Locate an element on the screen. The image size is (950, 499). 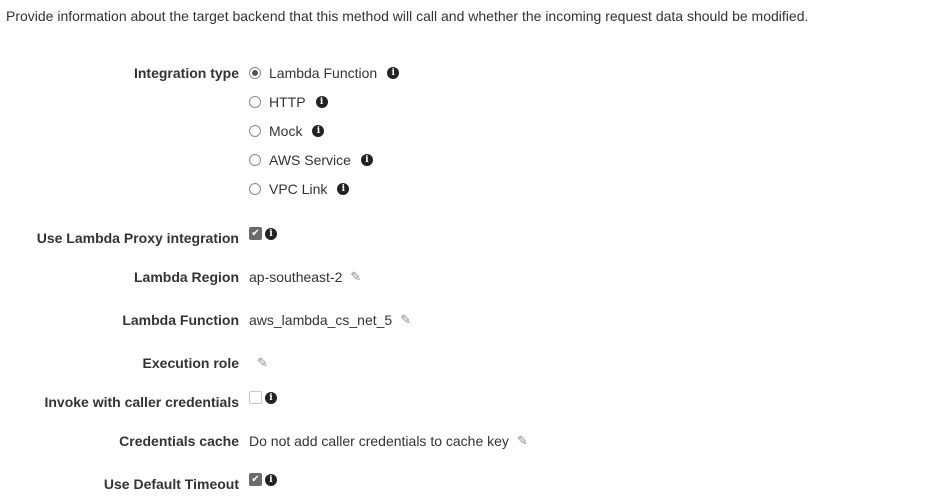
execution-role-row: Execution role ✎ is located at coordinates (475, 363).